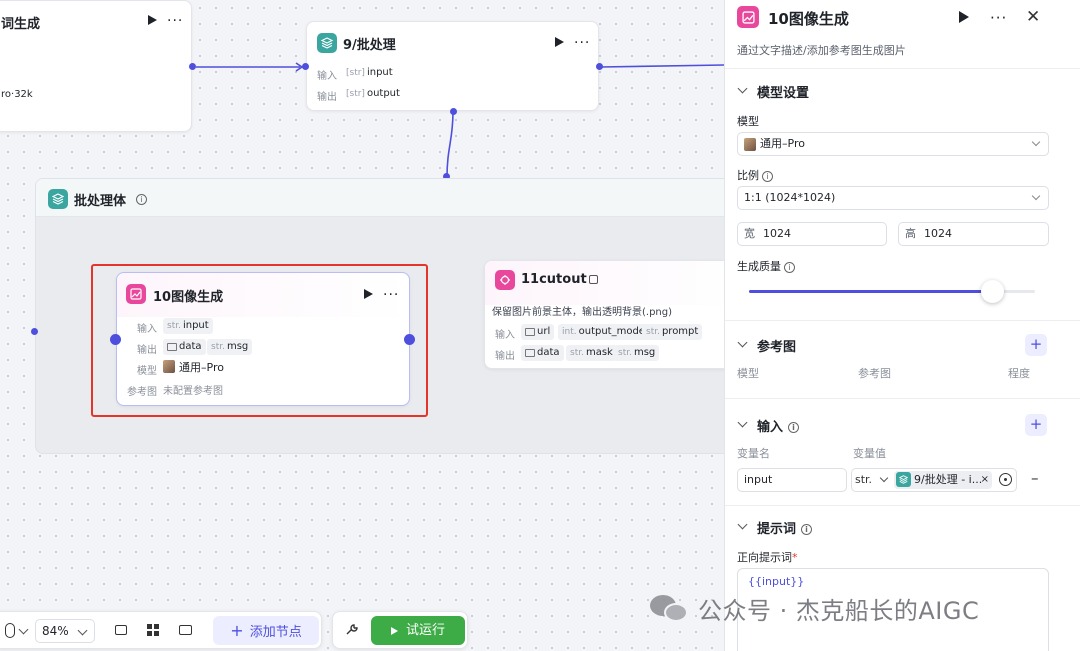 This screenshot has height=651, width=1080. Describe the element at coordinates (1035, 478) in the screenshot. I see `remove-var-button: –` at that location.